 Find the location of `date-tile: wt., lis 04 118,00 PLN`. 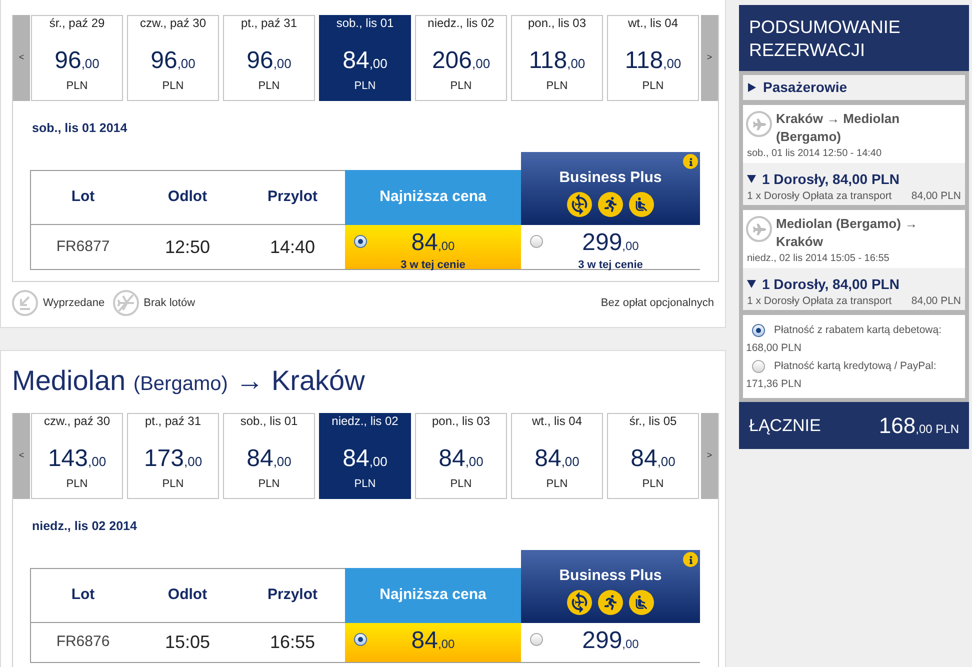

date-tile: wt., lis 04 118,00 PLN is located at coordinates (653, 58).